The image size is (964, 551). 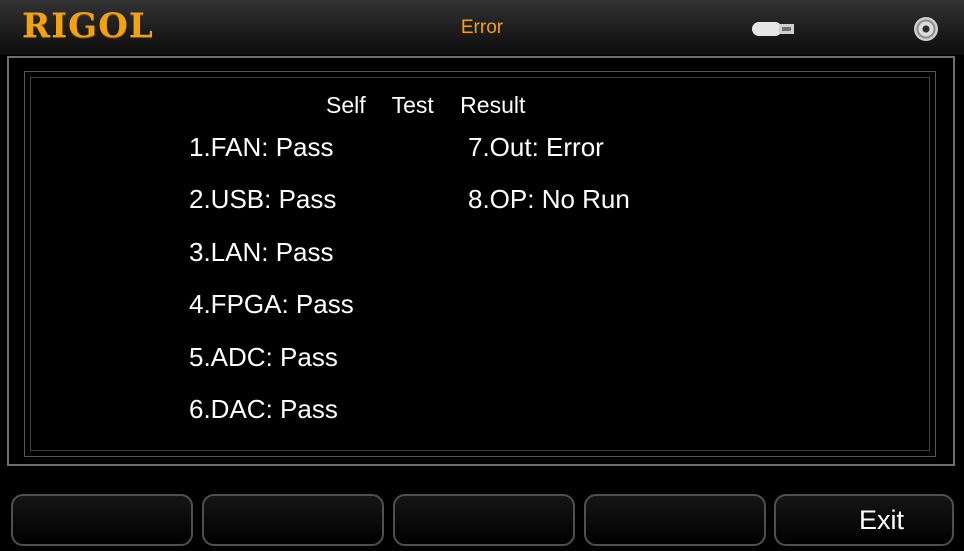 I want to click on test-result-out: 7.Out: Error, so click(x=536, y=147).